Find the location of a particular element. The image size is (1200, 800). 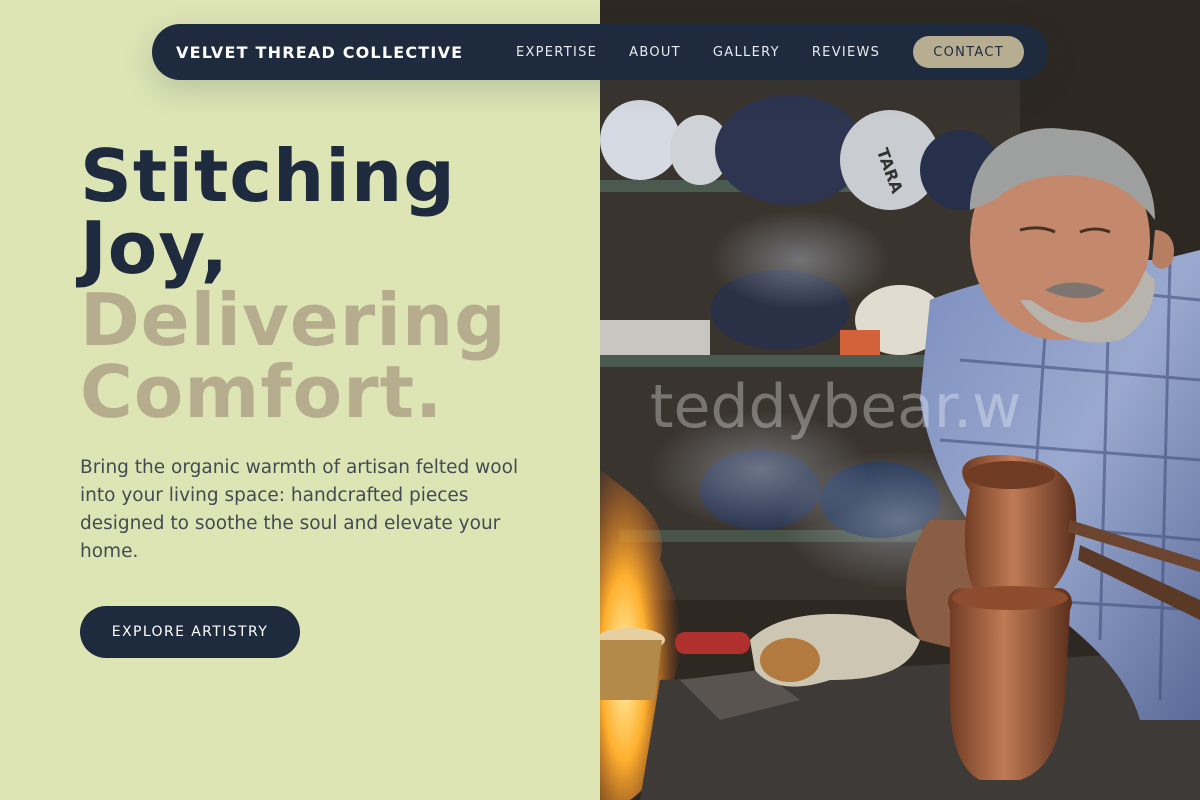

nav-links: EXPERTISE ABOUT GALLERY REVIEWS is located at coordinates (698, 52).